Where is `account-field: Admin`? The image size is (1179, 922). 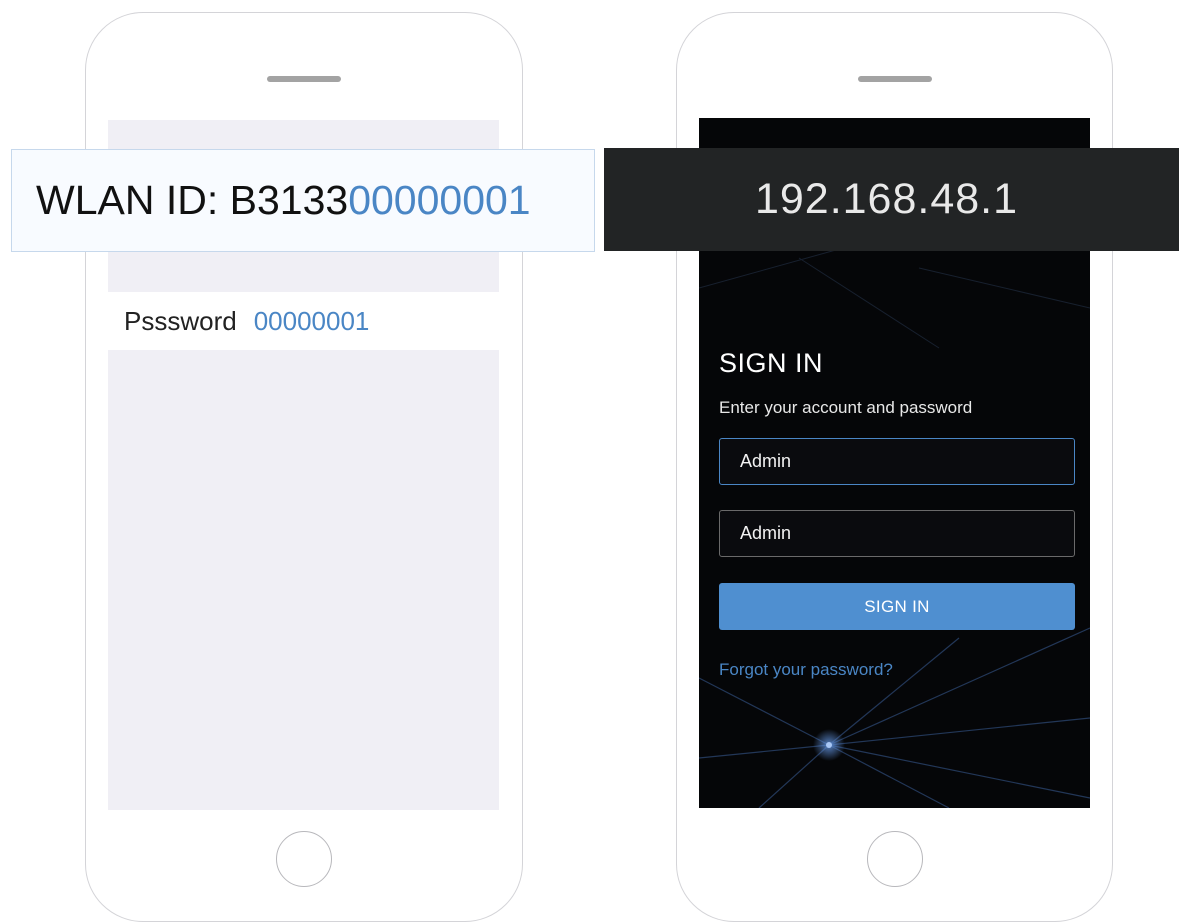
account-field: Admin is located at coordinates (897, 461).